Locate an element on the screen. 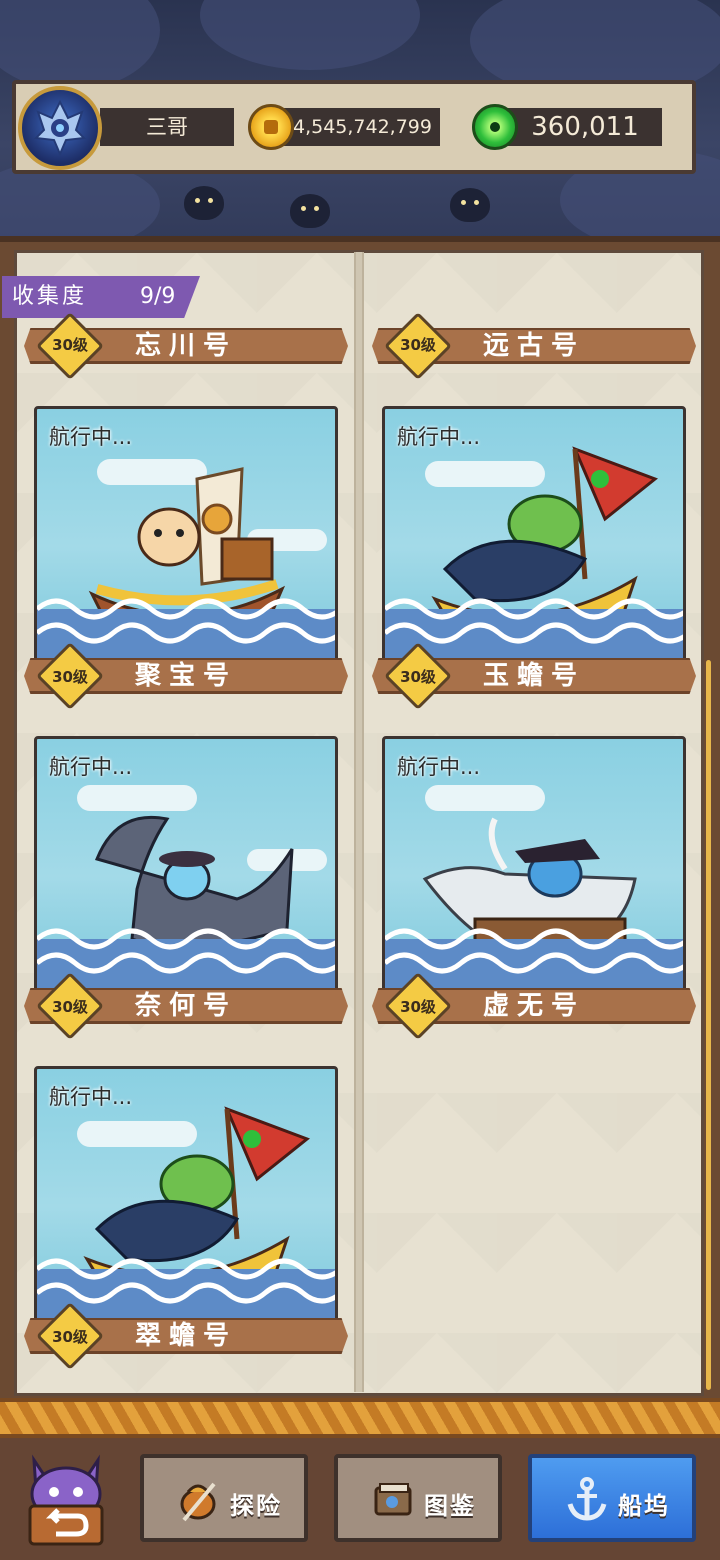 This screenshot has width=720, height=1560. gold-amount: 4,545,742,799 is located at coordinates (356, 127).